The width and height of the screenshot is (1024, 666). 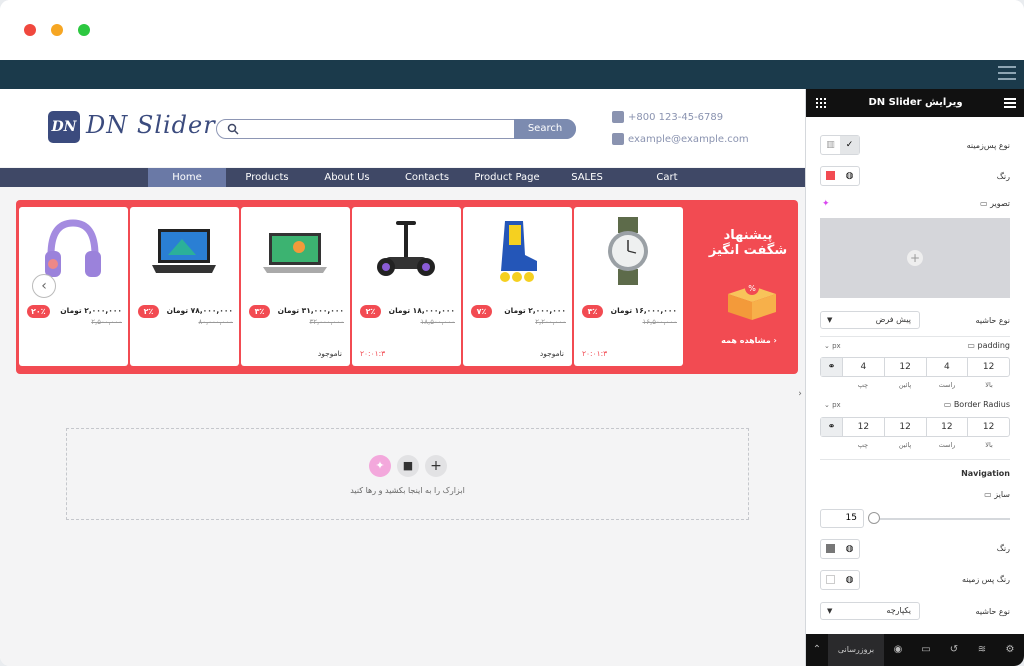 What do you see at coordinates (975, 404) in the screenshot?
I see `radius-label: Border Radius ▭` at bounding box center [975, 404].